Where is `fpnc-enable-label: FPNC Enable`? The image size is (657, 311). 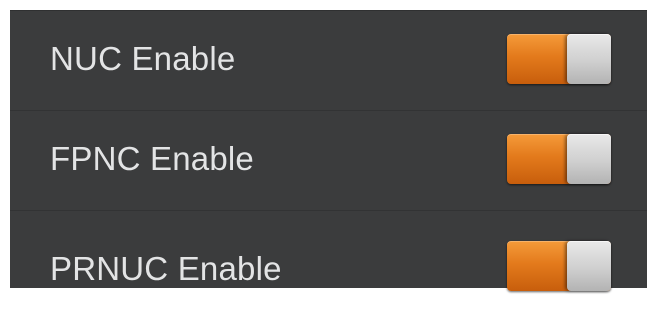
fpnc-enable-label: FPNC Enable is located at coordinates (152, 158).